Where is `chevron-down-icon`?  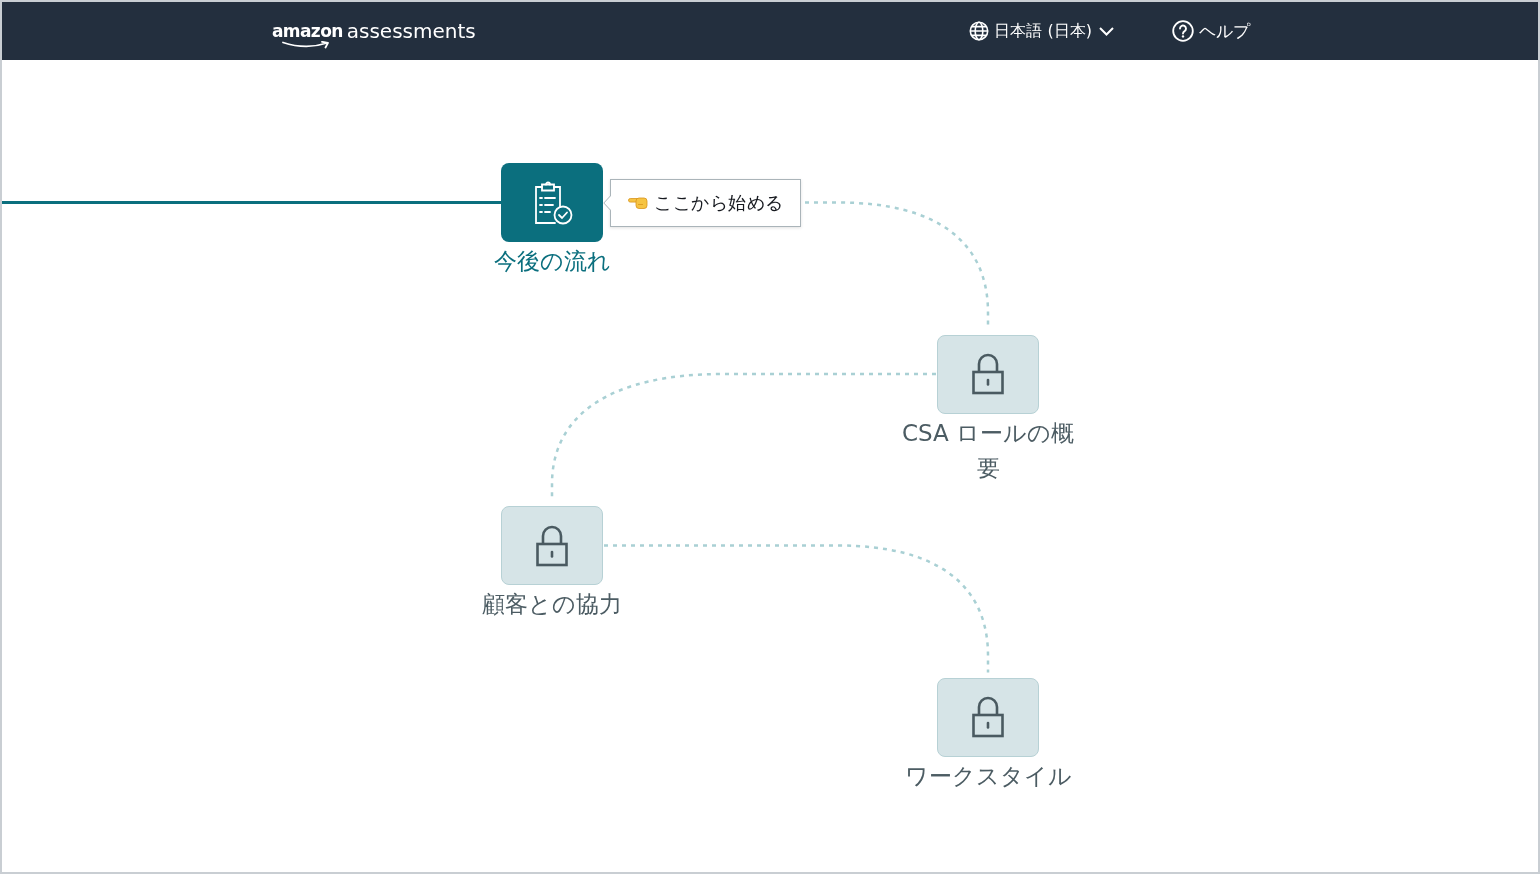
chevron-down-icon is located at coordinates (1106, 31).